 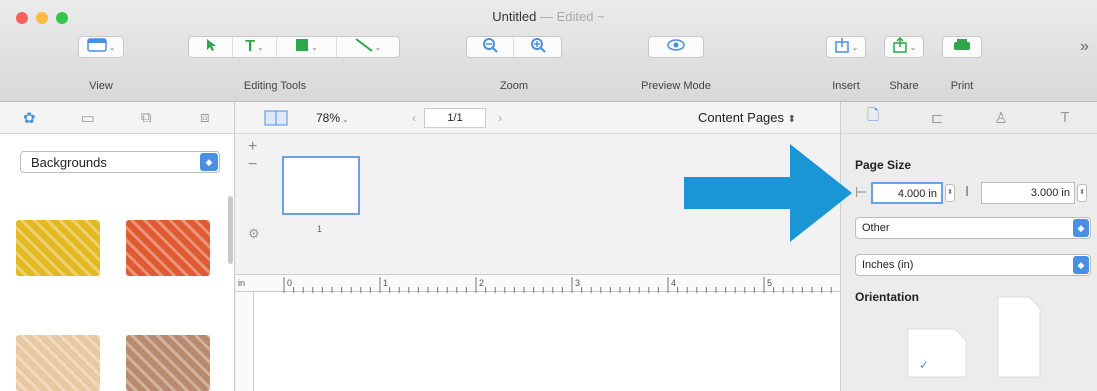 I want to click on inspector-tabs: 🗋 ⊏ ♙ T, so click(x=969, y=118).